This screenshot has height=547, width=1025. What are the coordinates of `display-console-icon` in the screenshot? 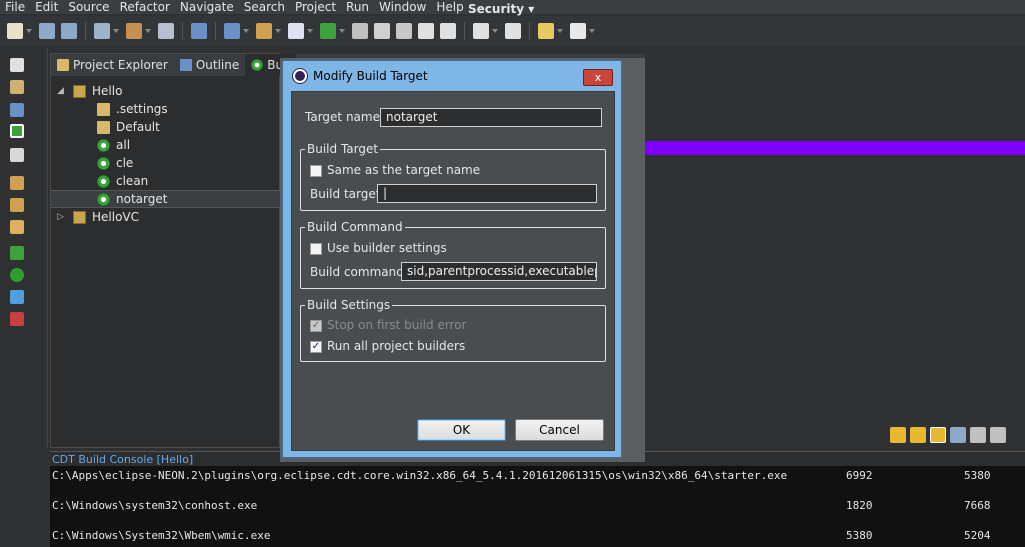 It's located at (978, 435).